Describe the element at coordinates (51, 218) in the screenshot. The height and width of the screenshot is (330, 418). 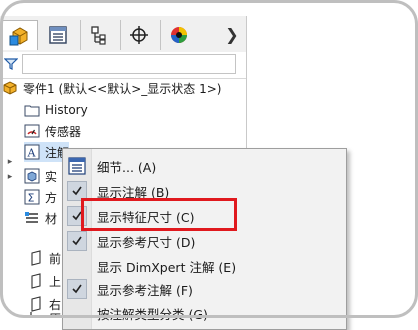
I see `tree-item-label: 材` at that location.